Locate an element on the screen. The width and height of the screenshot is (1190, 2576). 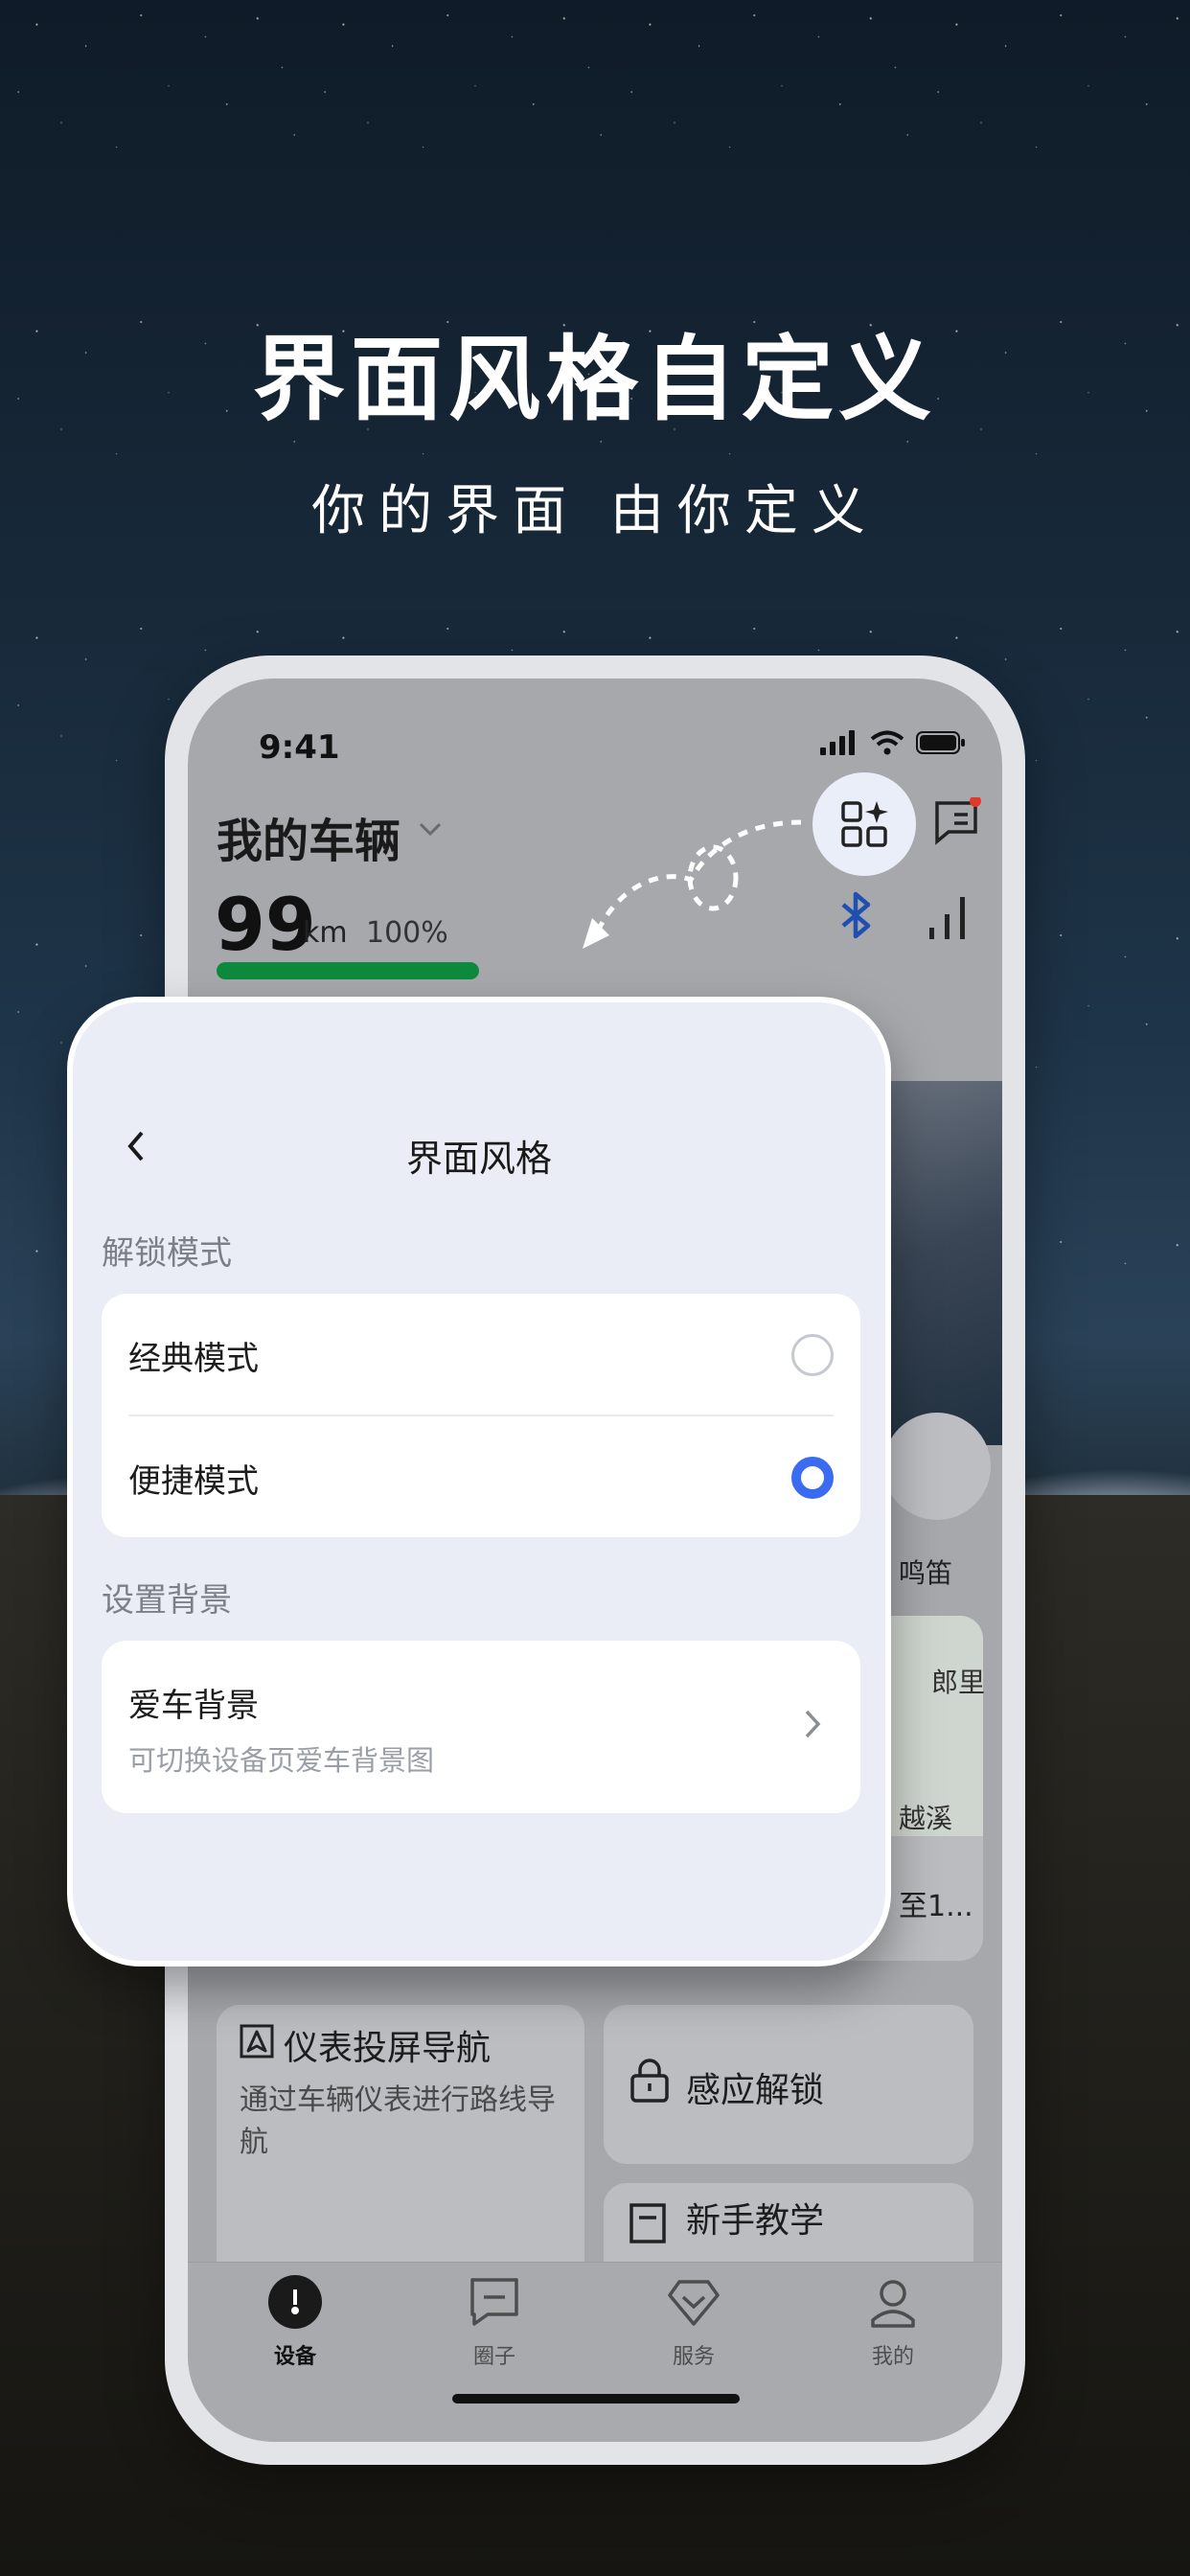
tutorial-title: 新手教学 is located at coordinates (756, 2221).